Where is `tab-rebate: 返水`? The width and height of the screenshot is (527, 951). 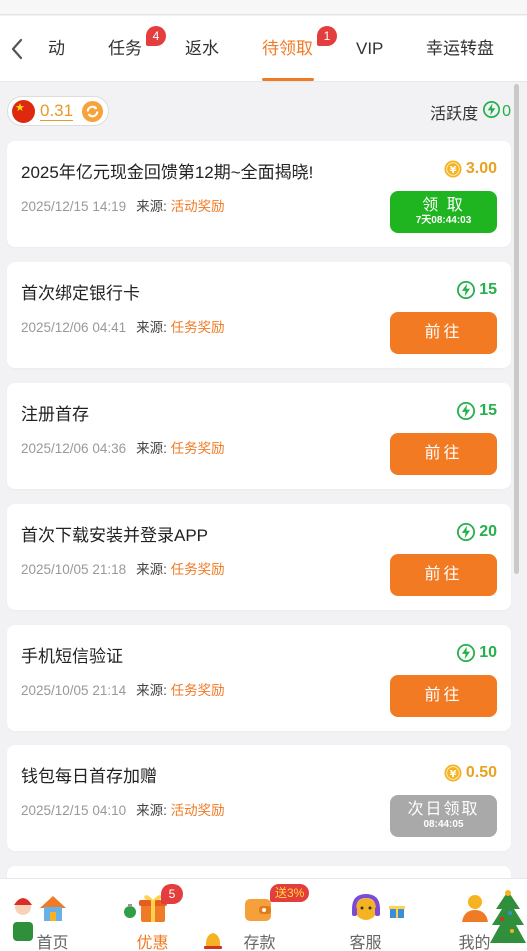 tab-rebate: 返水 is located at coordinates (202, 49).